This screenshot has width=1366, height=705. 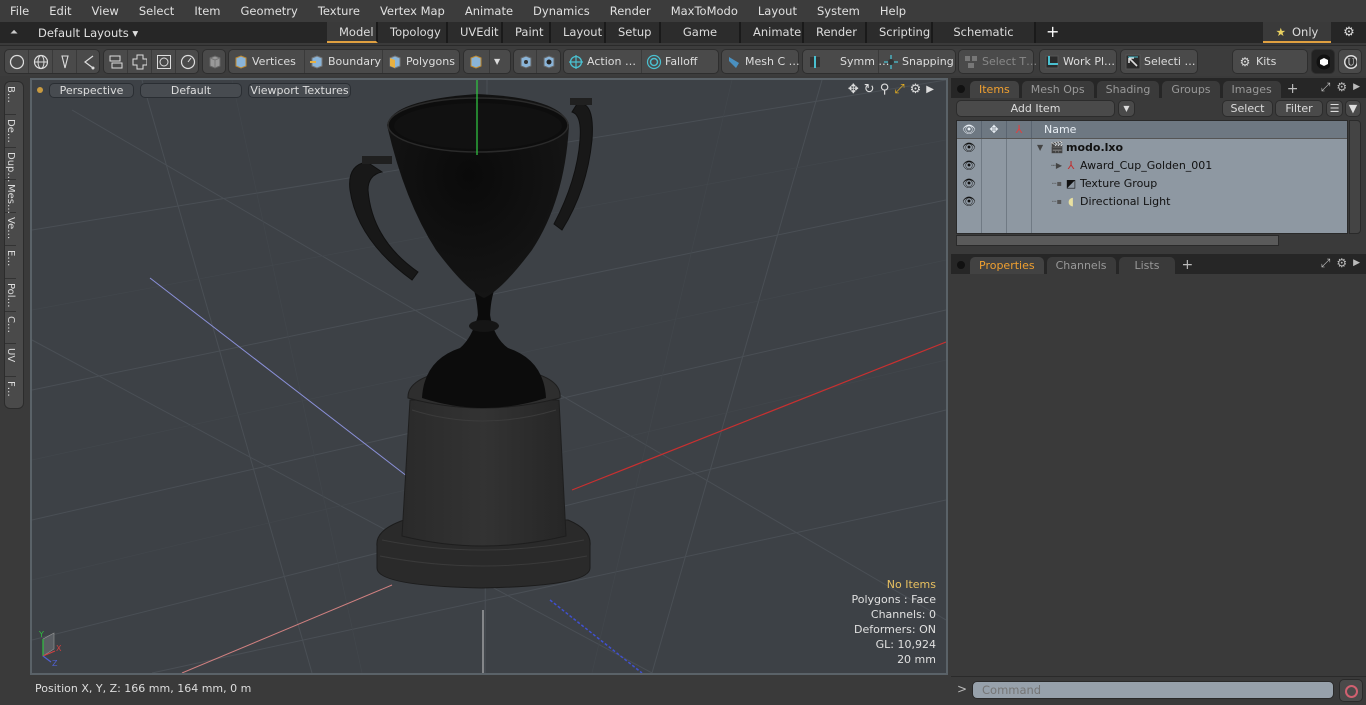 I want to click on menu-view: View, so click(x=105, y=11).